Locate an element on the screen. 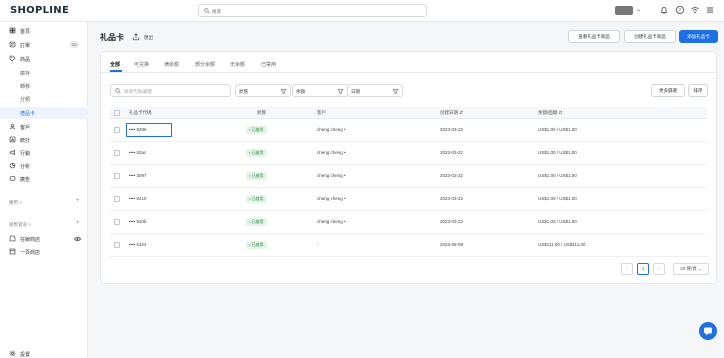 Image resolution: width=724 pixels, height=358 pixels. gift-card-code: •••• 8410 is located at coordinates (138, 198).